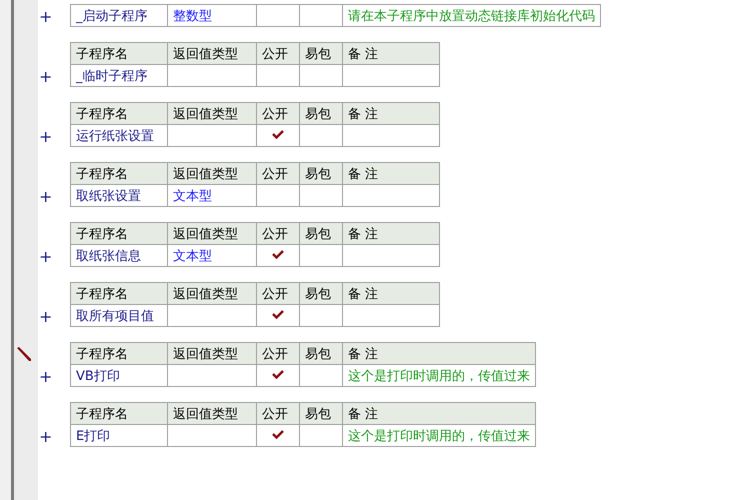  What do you see at coordinates (115, 136) in the screenshot?
I see `subroutine-name: 运行纸张设置` at bounding box center [115, 136].